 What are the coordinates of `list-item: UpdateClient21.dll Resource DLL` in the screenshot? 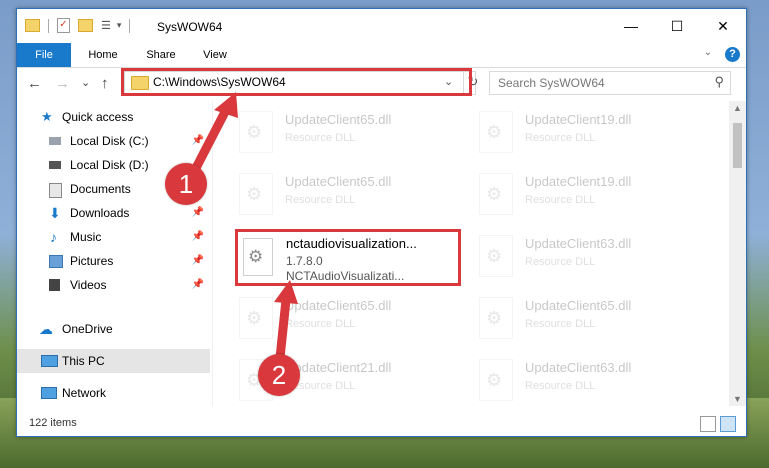 It's located at (322, 378).